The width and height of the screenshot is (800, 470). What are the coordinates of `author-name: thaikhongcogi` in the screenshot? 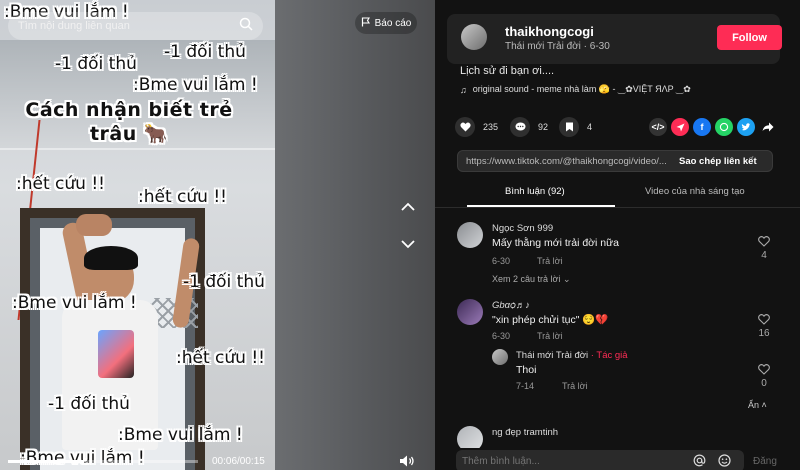 It's located at (549, 31).